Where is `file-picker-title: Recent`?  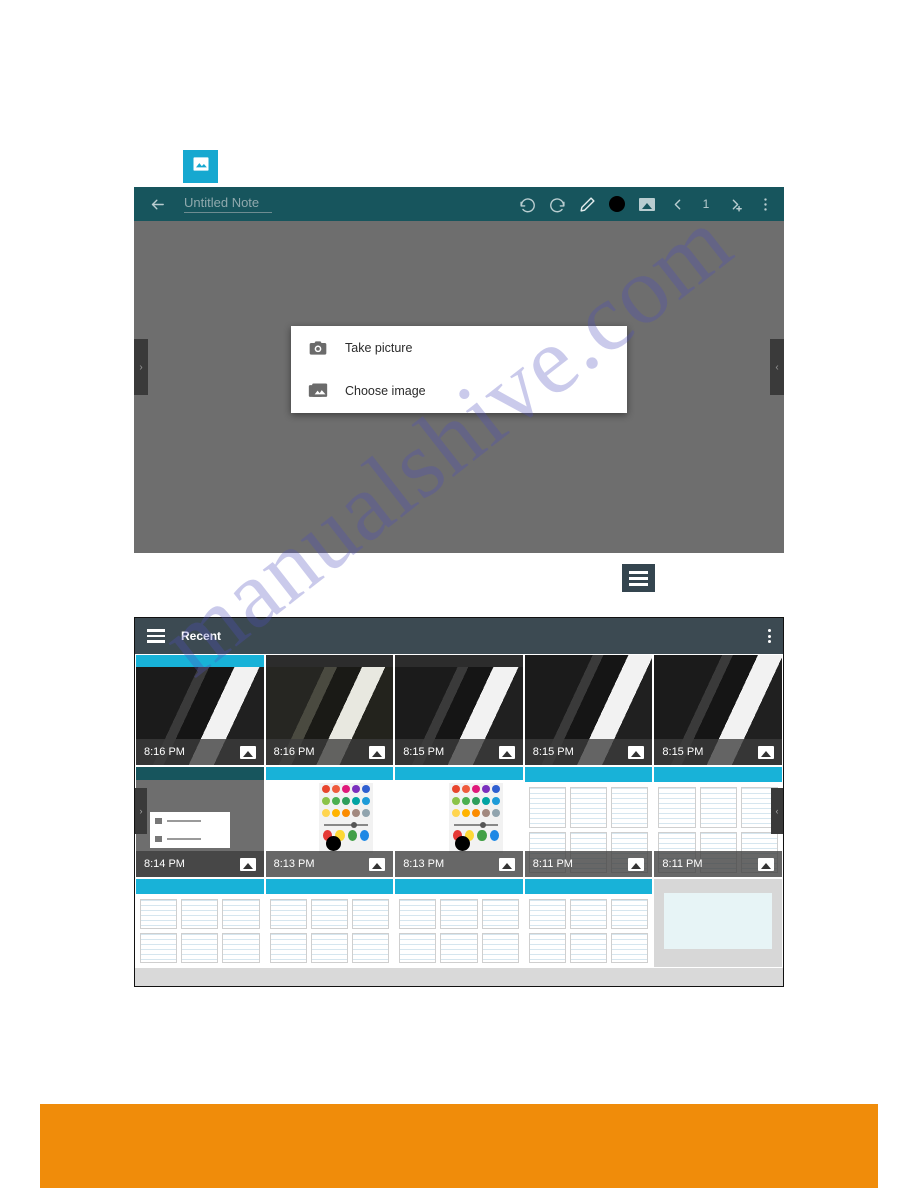 file-picker-title: Recent is located at coordinates (201, 636).